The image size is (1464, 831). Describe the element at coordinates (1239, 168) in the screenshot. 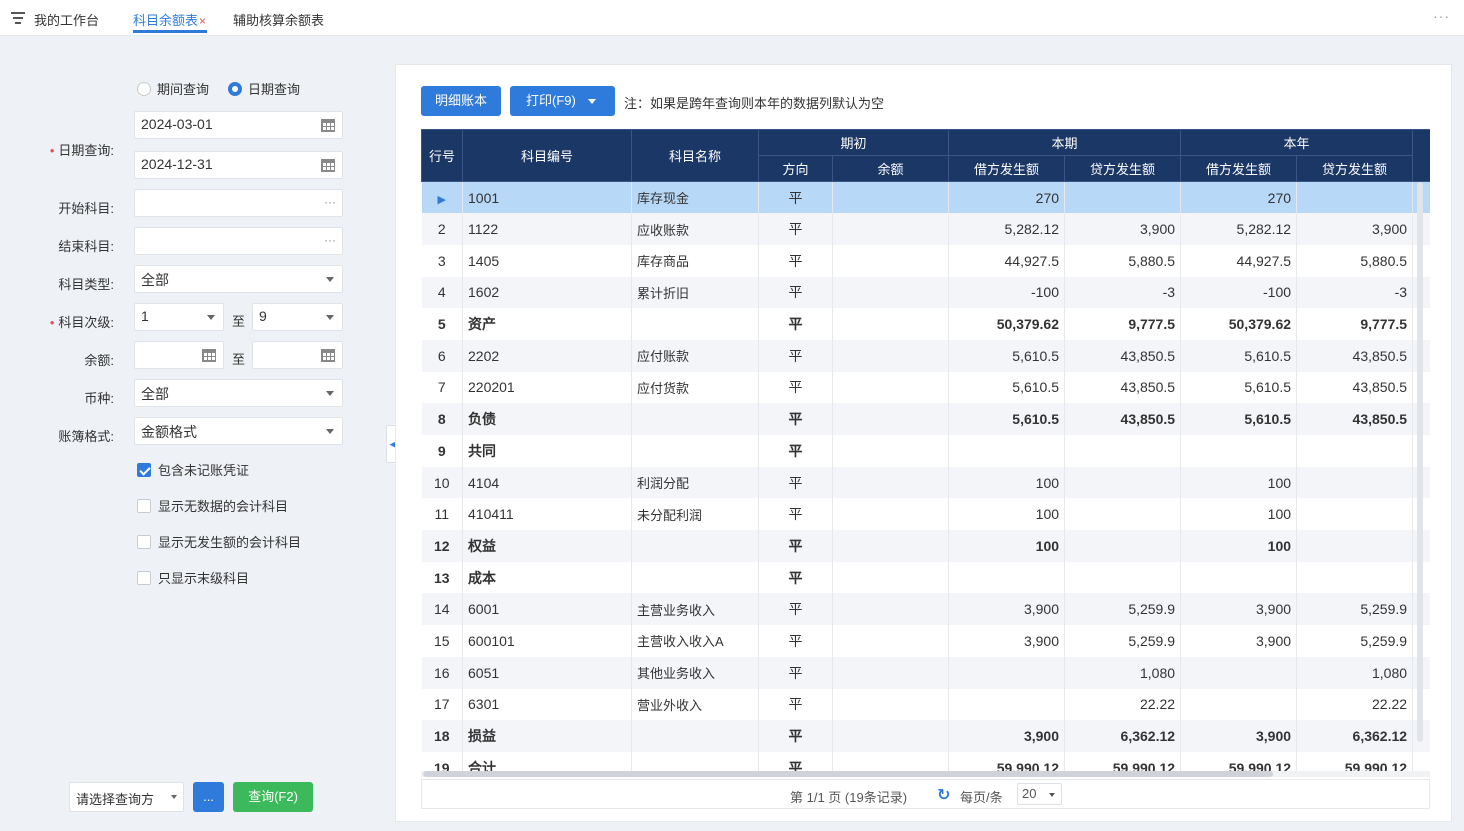

I see `header-year-debit: 借方发生额` at that location.